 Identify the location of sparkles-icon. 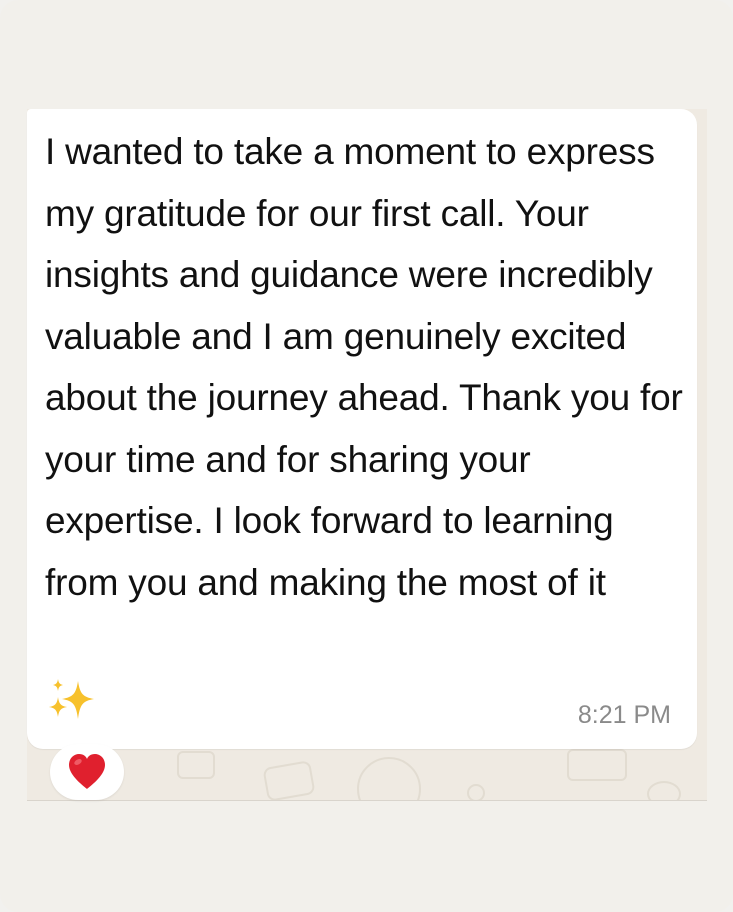
(71, 699).